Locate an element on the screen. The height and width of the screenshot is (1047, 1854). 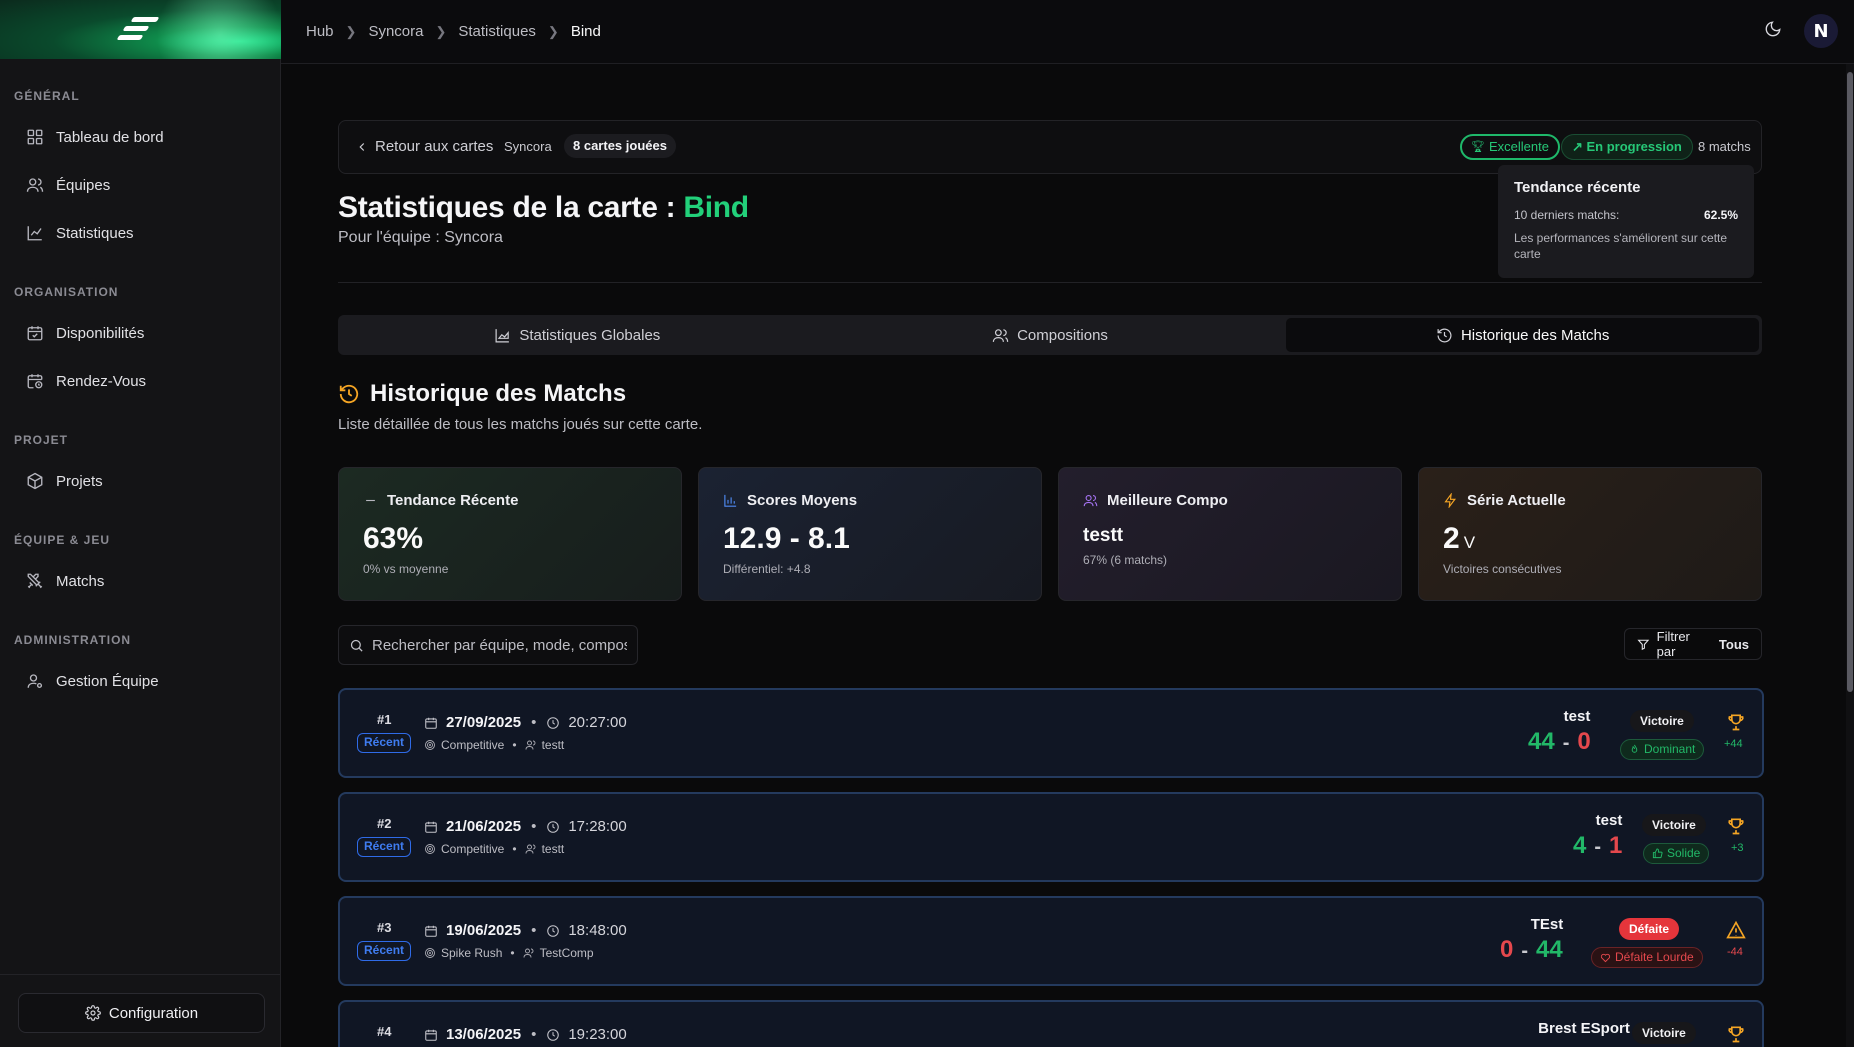
stat-card-header: Meilleure Compo is located at coordinates (1230, 500).